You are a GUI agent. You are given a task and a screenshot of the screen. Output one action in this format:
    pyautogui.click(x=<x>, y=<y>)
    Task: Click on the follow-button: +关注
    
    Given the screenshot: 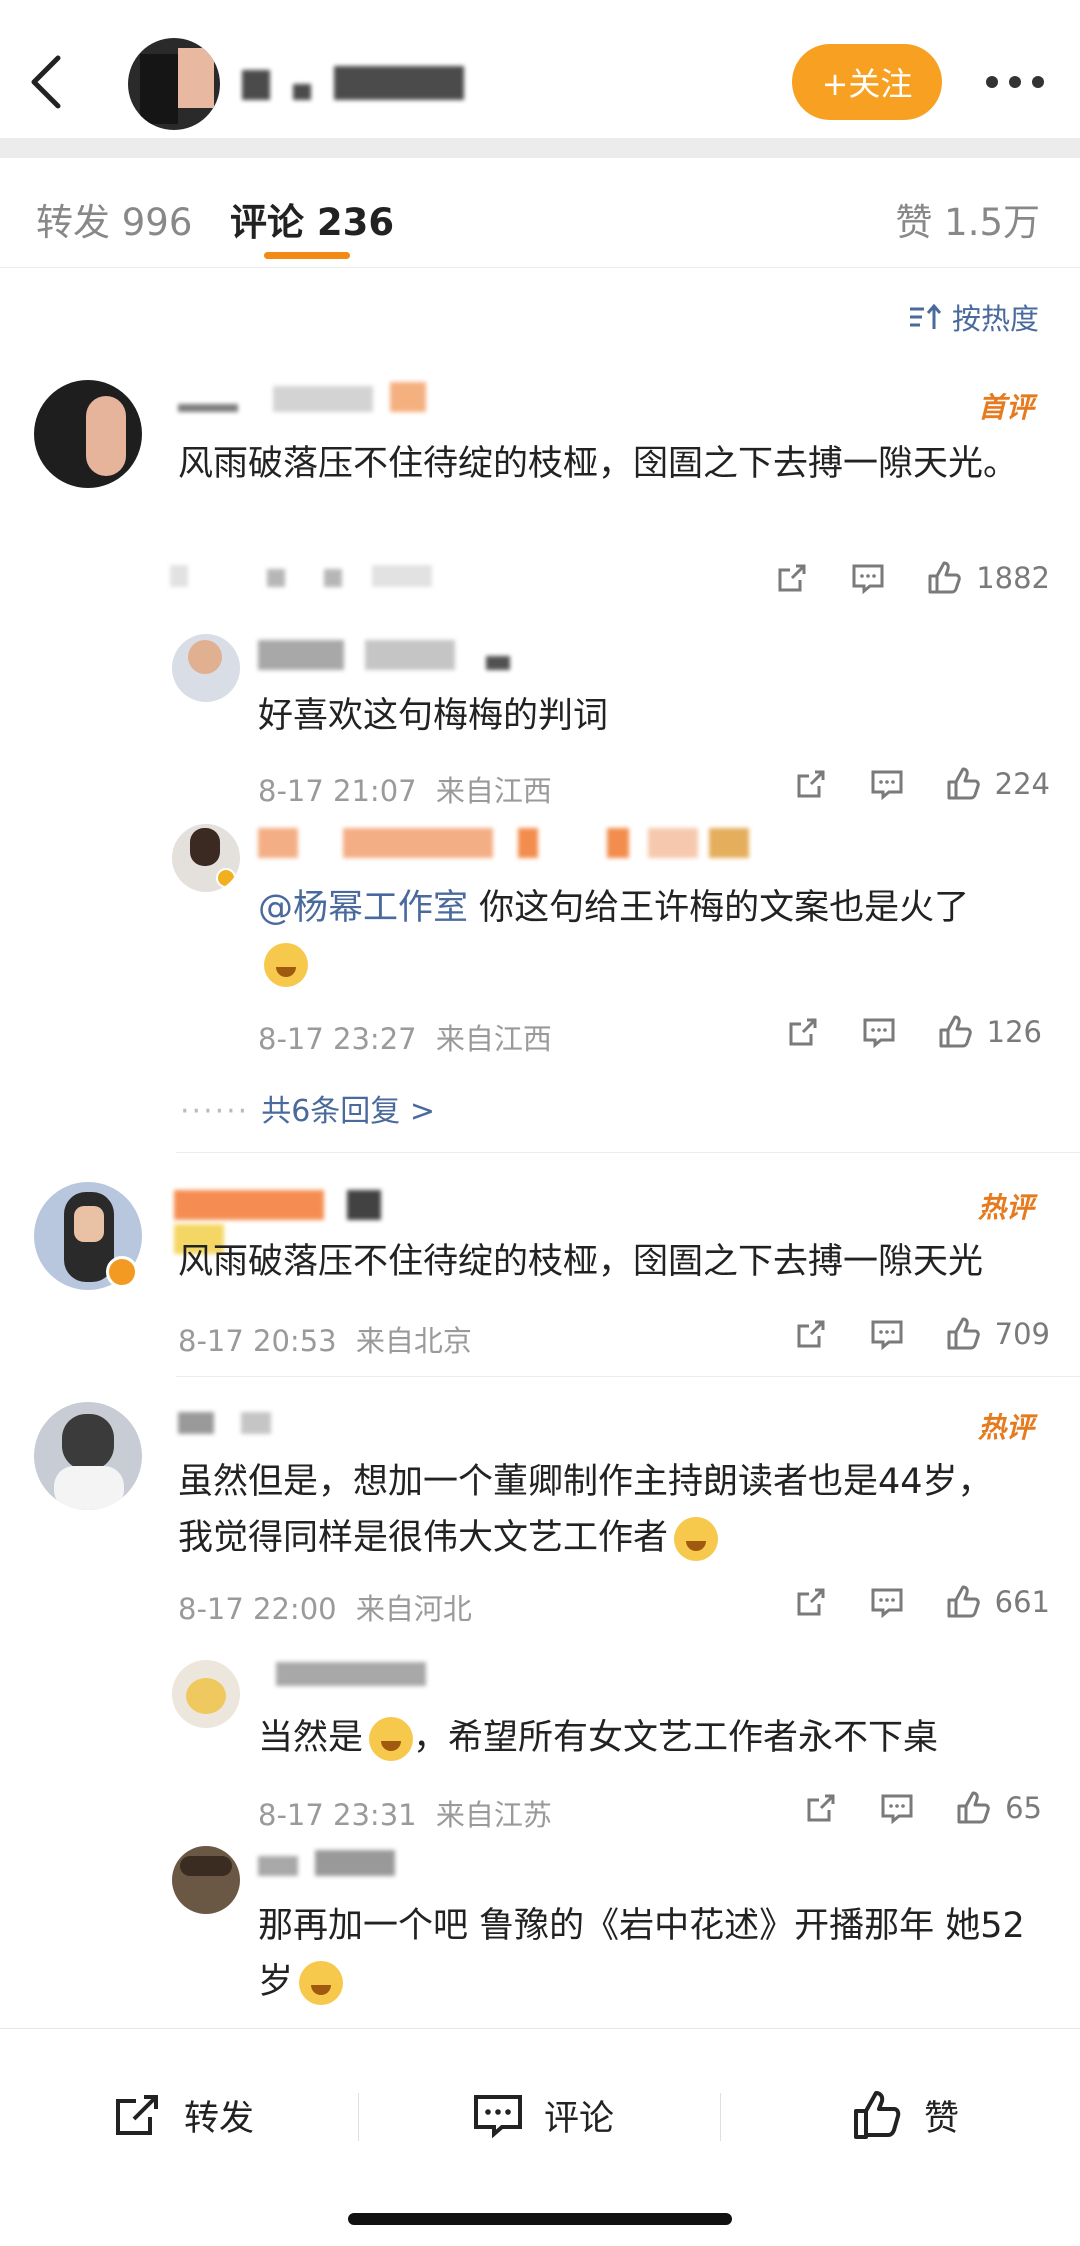 What is the action you would take?
    pyautogui.click(x=867, y=82)
    